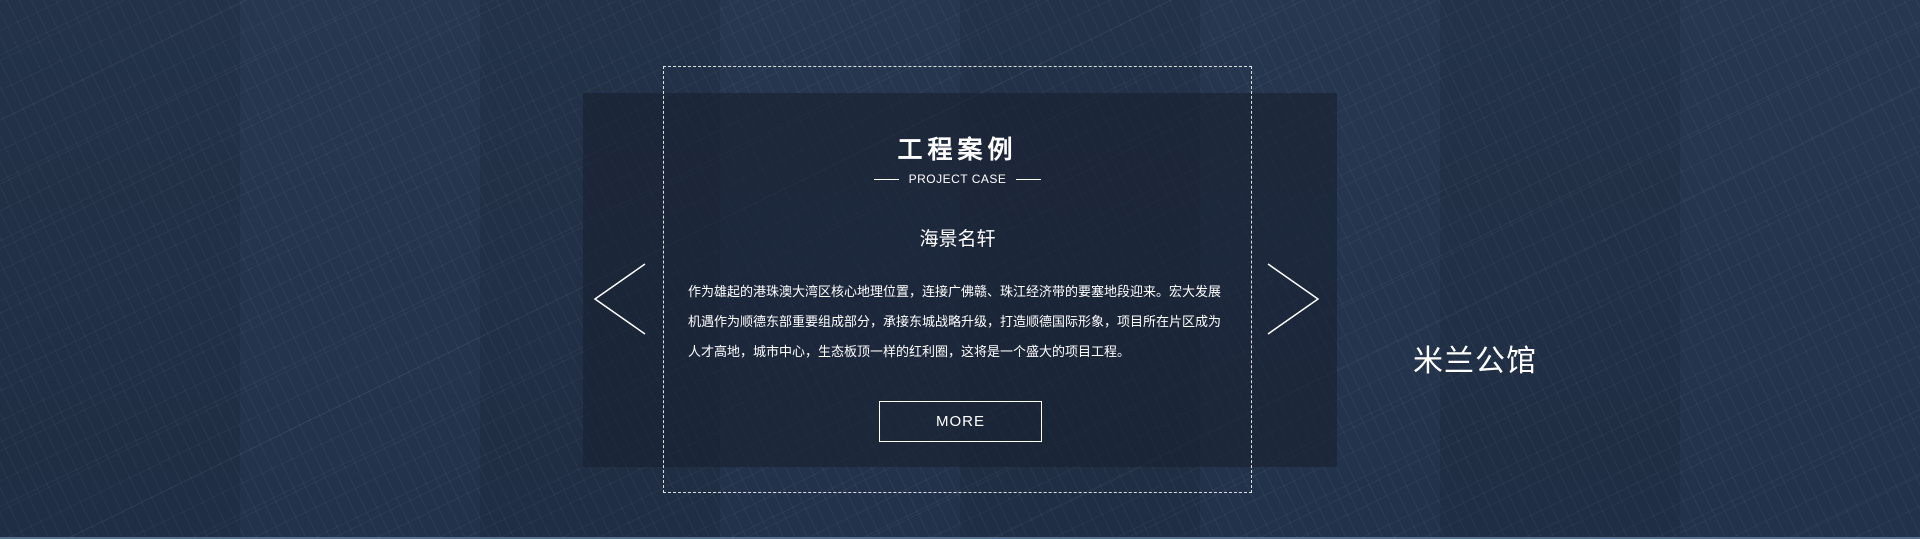 This screenshot has height=539, width=1920. What do you see at coordinates (886, 179) in the screenshot?
I see `subtitle-left-rule` at bounding box center [886, 179].